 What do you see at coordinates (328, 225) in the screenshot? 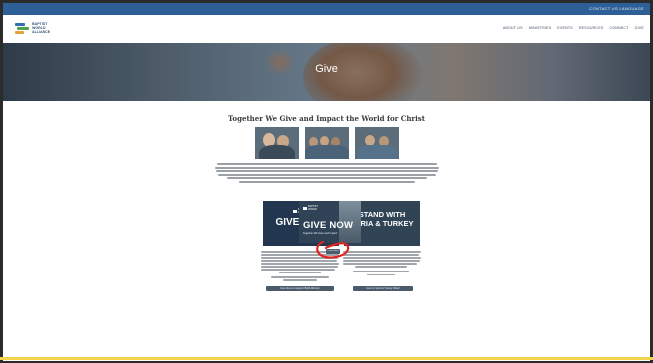
I see `banner-title: GIVE NOW` at bounding box center [328, 225].